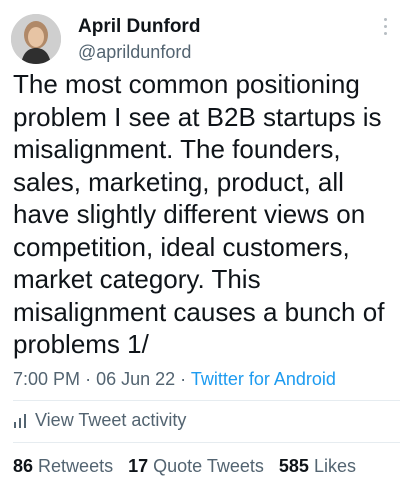  I want to click on avatar, so click(36, 39).